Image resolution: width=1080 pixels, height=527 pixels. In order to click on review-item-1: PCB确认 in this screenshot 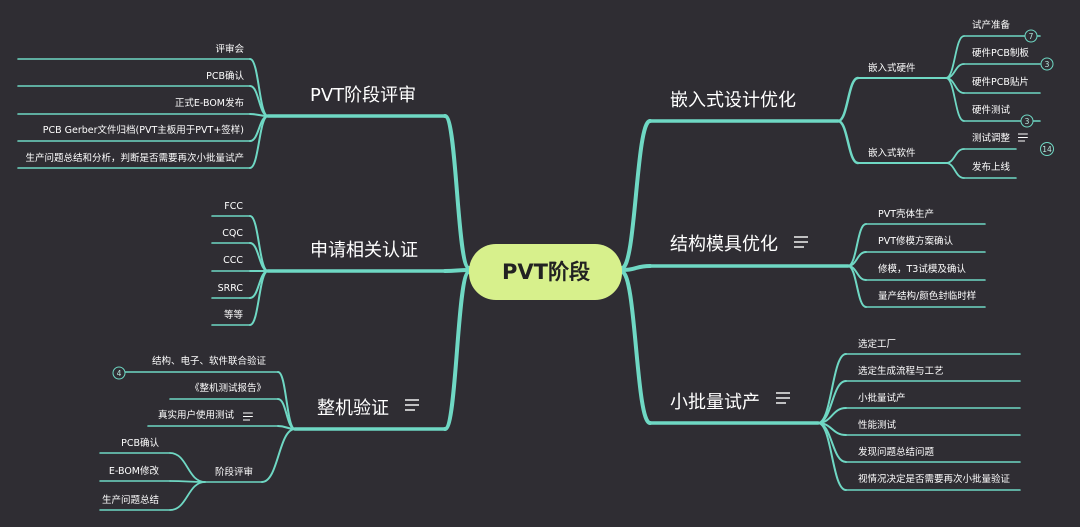, I will do `click(225, 76)`.